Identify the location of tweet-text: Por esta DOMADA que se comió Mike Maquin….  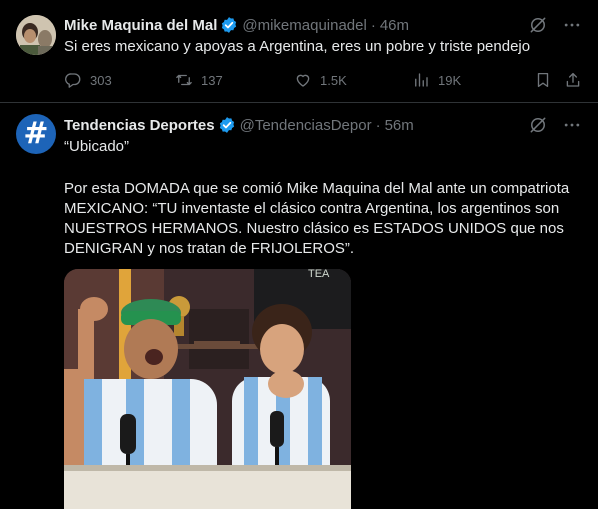
(317, 218).